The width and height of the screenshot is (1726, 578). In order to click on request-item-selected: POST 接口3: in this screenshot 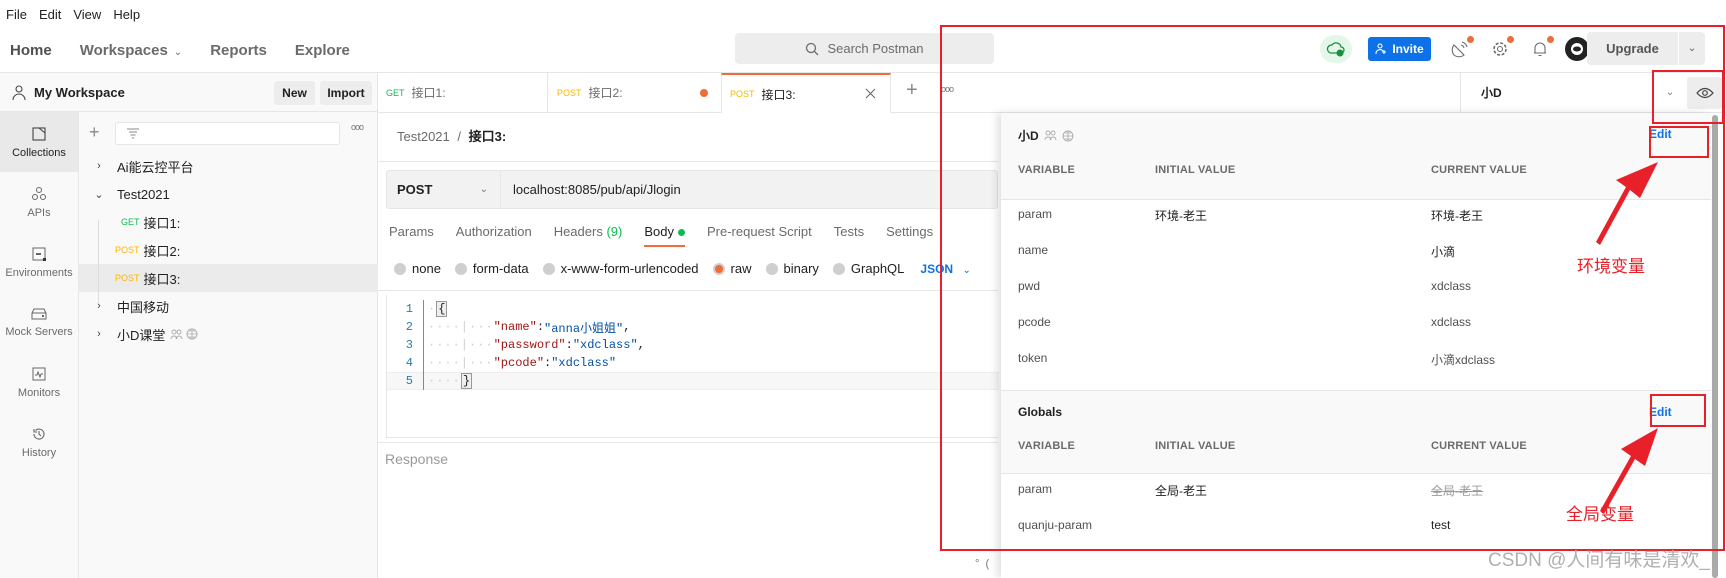, I will do `click(228, 278)`.